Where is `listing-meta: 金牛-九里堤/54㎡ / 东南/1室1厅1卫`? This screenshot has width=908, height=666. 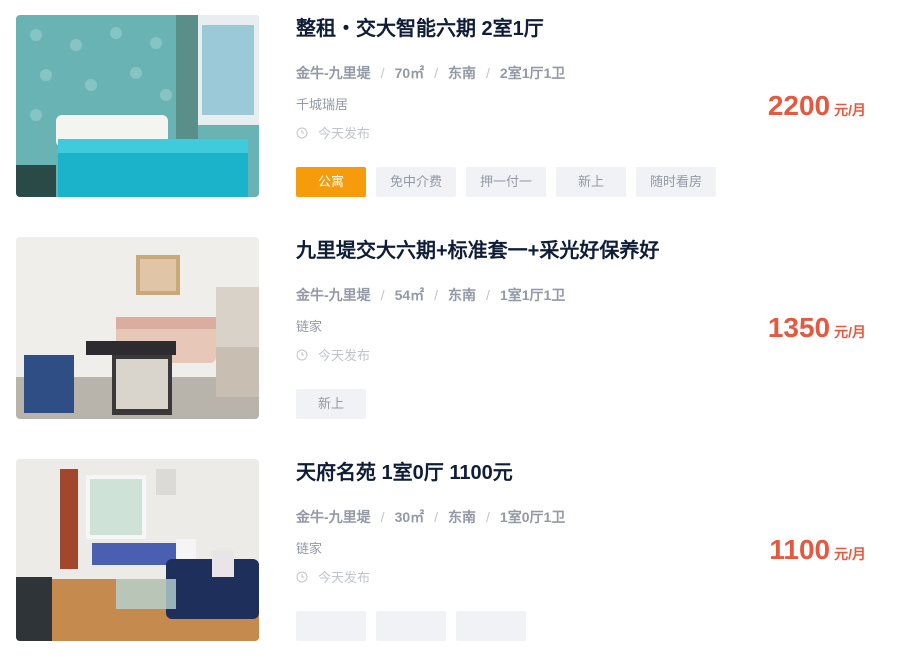
listing-meta: 金牛-九里堤/54㎡ / 东南/1室1厅1卫 is located at coordinates (431, 295).